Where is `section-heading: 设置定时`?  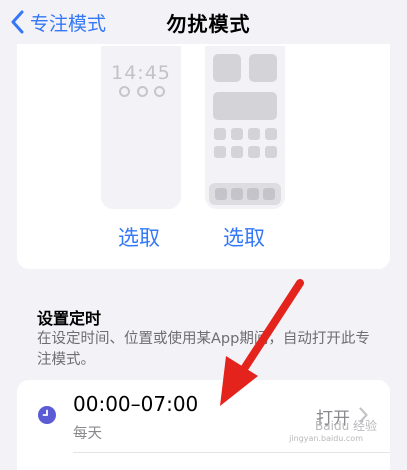 section-heading: 设置定时 is located at coordinates (69, 318).